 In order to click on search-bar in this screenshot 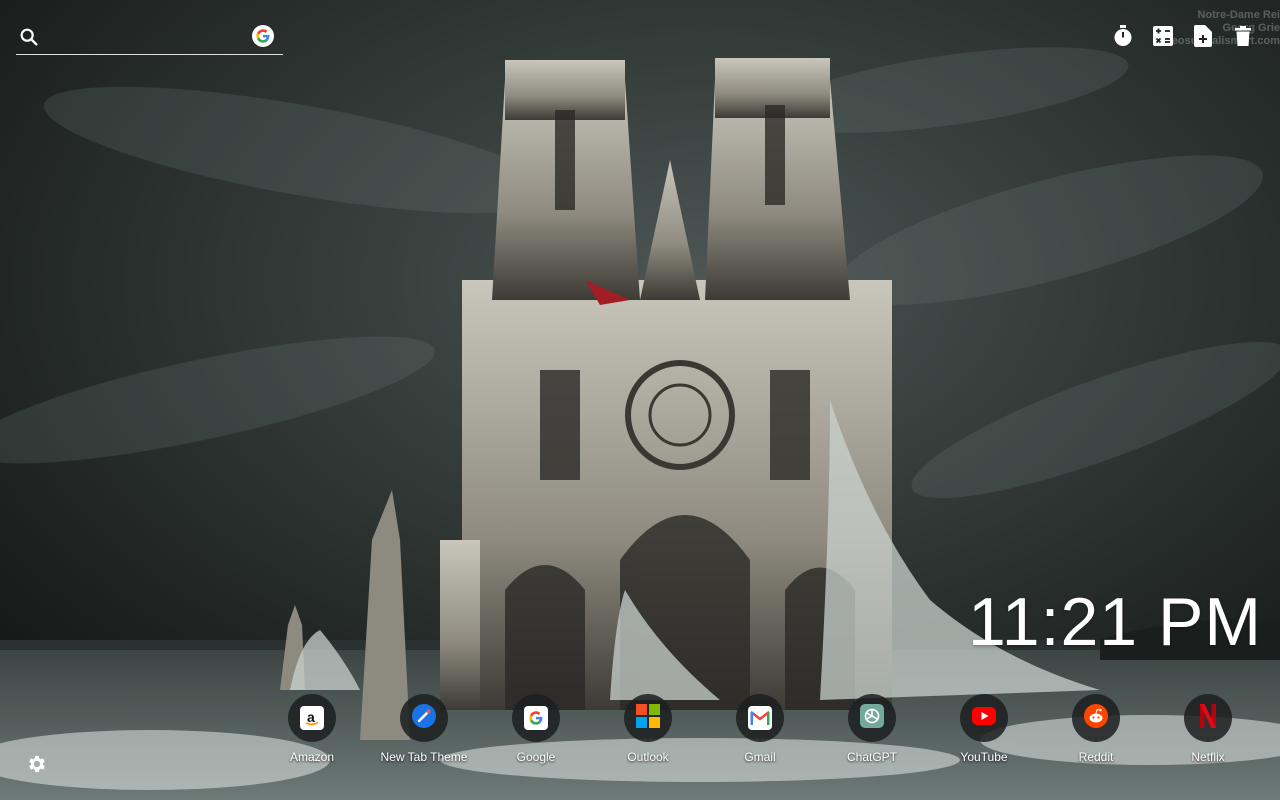, I will do `click(149, 37)`.